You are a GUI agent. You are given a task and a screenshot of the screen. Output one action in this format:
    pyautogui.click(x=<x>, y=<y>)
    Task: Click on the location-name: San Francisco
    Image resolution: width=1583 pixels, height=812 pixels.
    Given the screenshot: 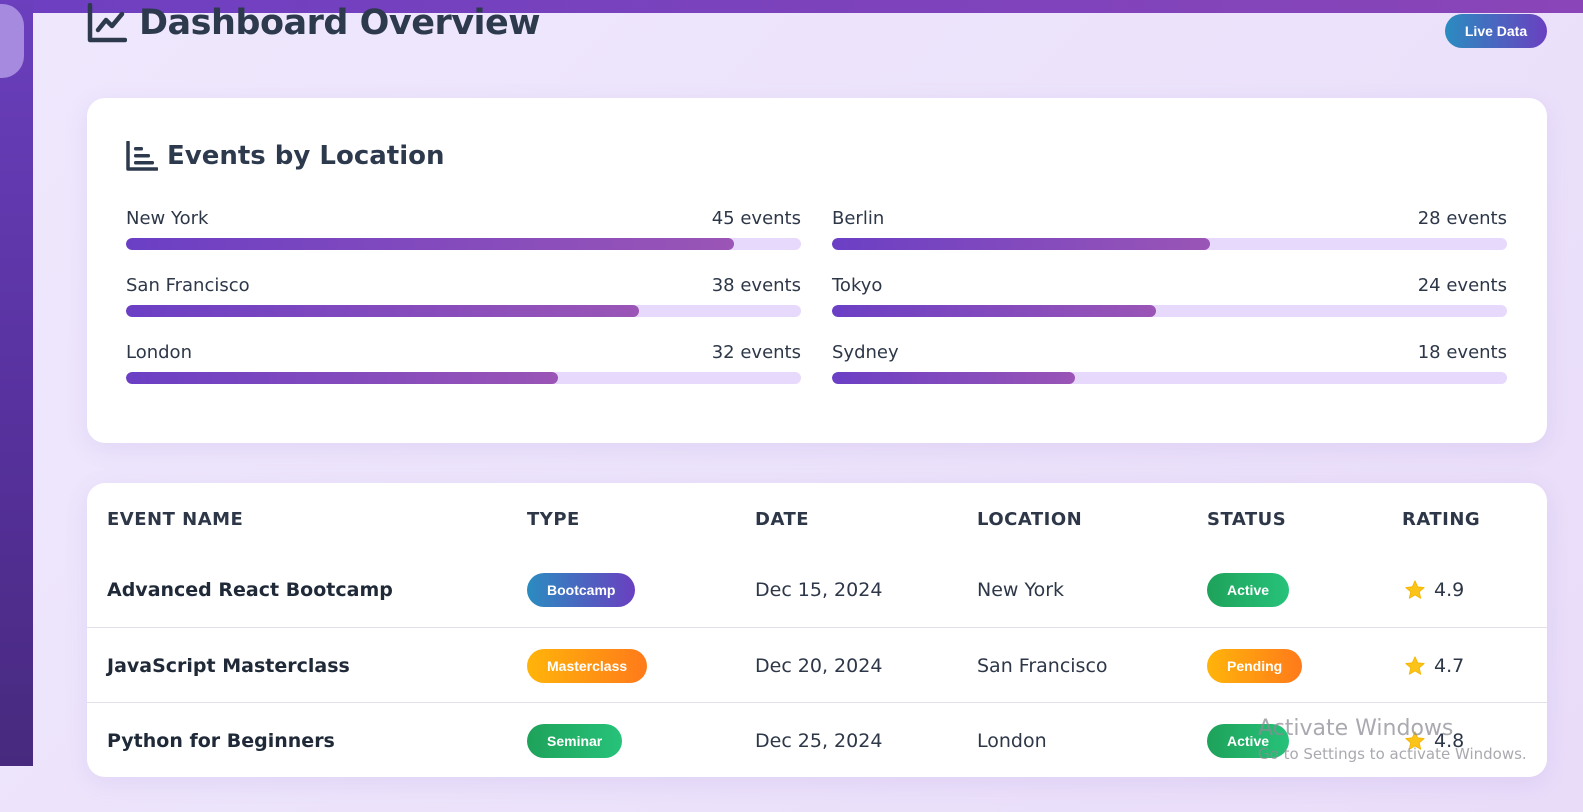 What is the action you would take?
    pyautogui.click(x=188, y=285)
    